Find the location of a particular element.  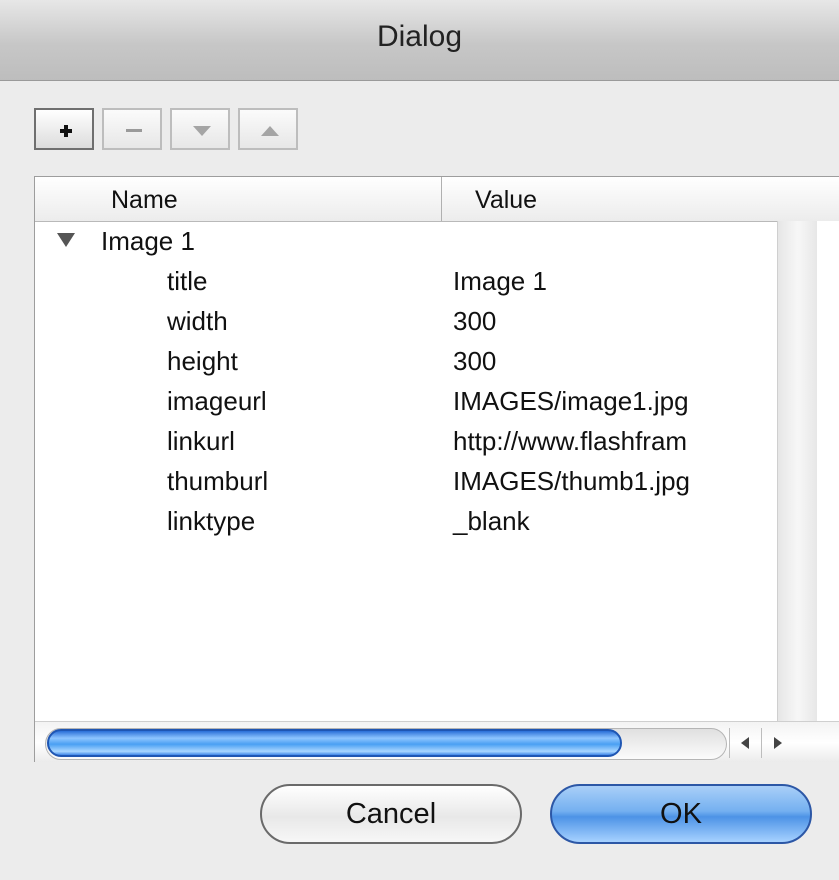

column-divider is located at coordinates (441, 199).